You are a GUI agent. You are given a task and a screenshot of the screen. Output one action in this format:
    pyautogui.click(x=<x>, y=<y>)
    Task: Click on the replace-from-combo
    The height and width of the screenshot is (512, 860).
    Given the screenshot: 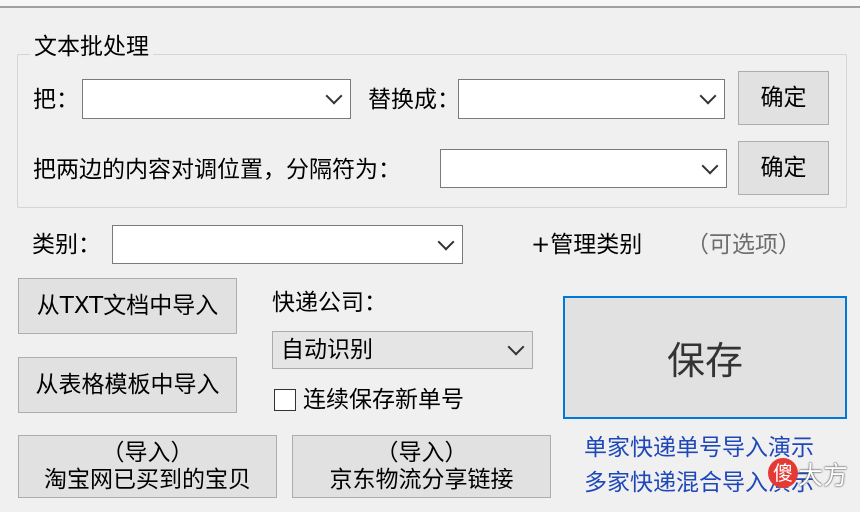 What is the action you would take?
    pyautogui.click(x=216, y=99)
    